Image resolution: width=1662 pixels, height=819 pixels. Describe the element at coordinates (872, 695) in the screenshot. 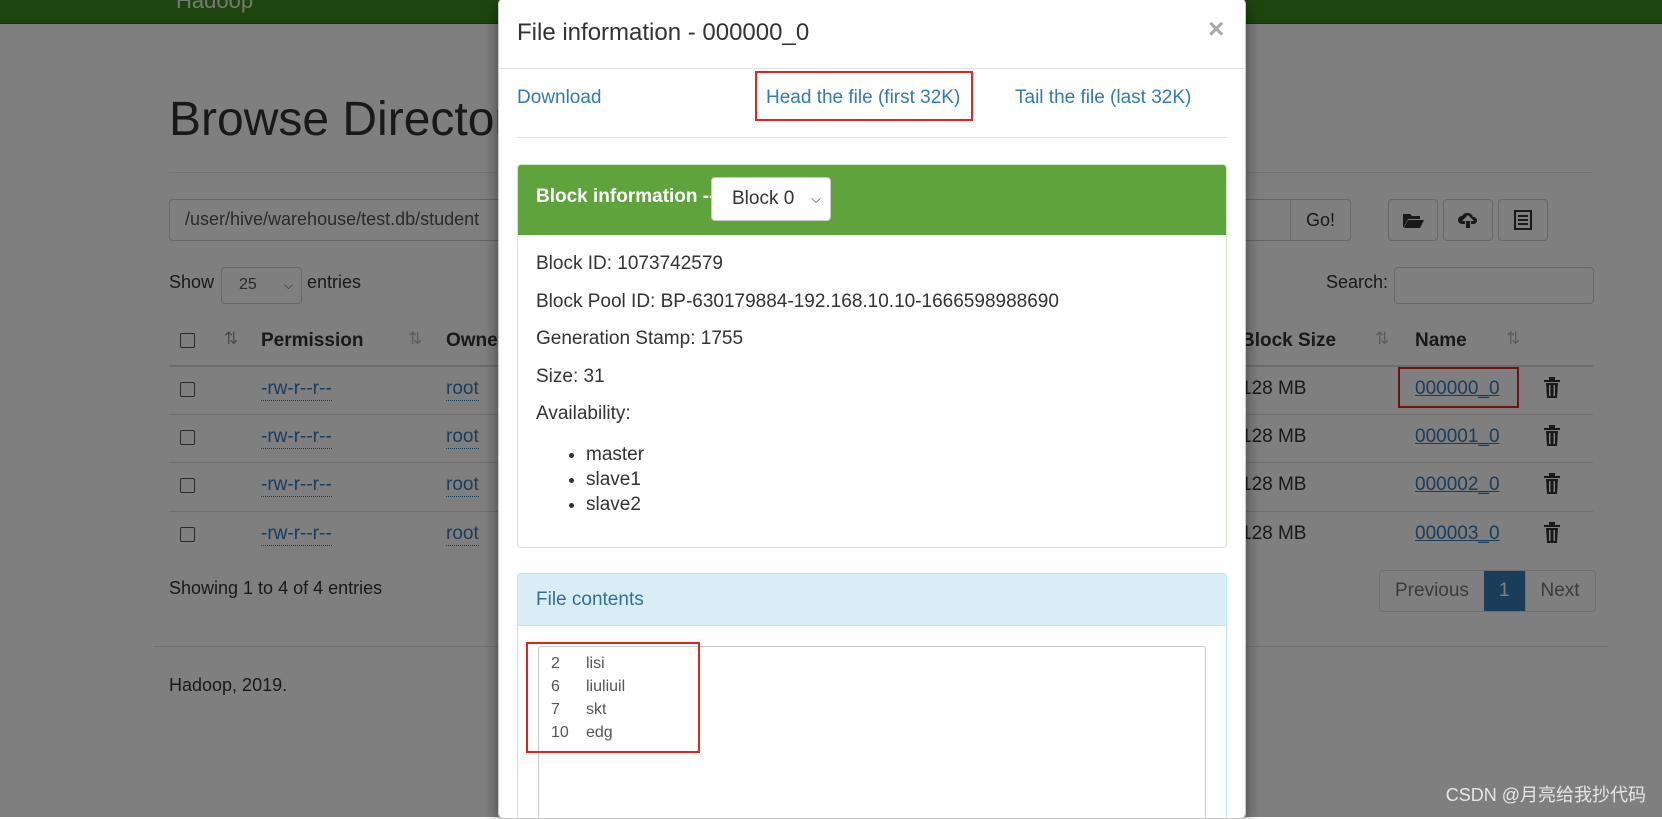

I see `file-contents-panel: File contents 2 lisi 6 liuliuil 7 skt 10 edg` at that location.